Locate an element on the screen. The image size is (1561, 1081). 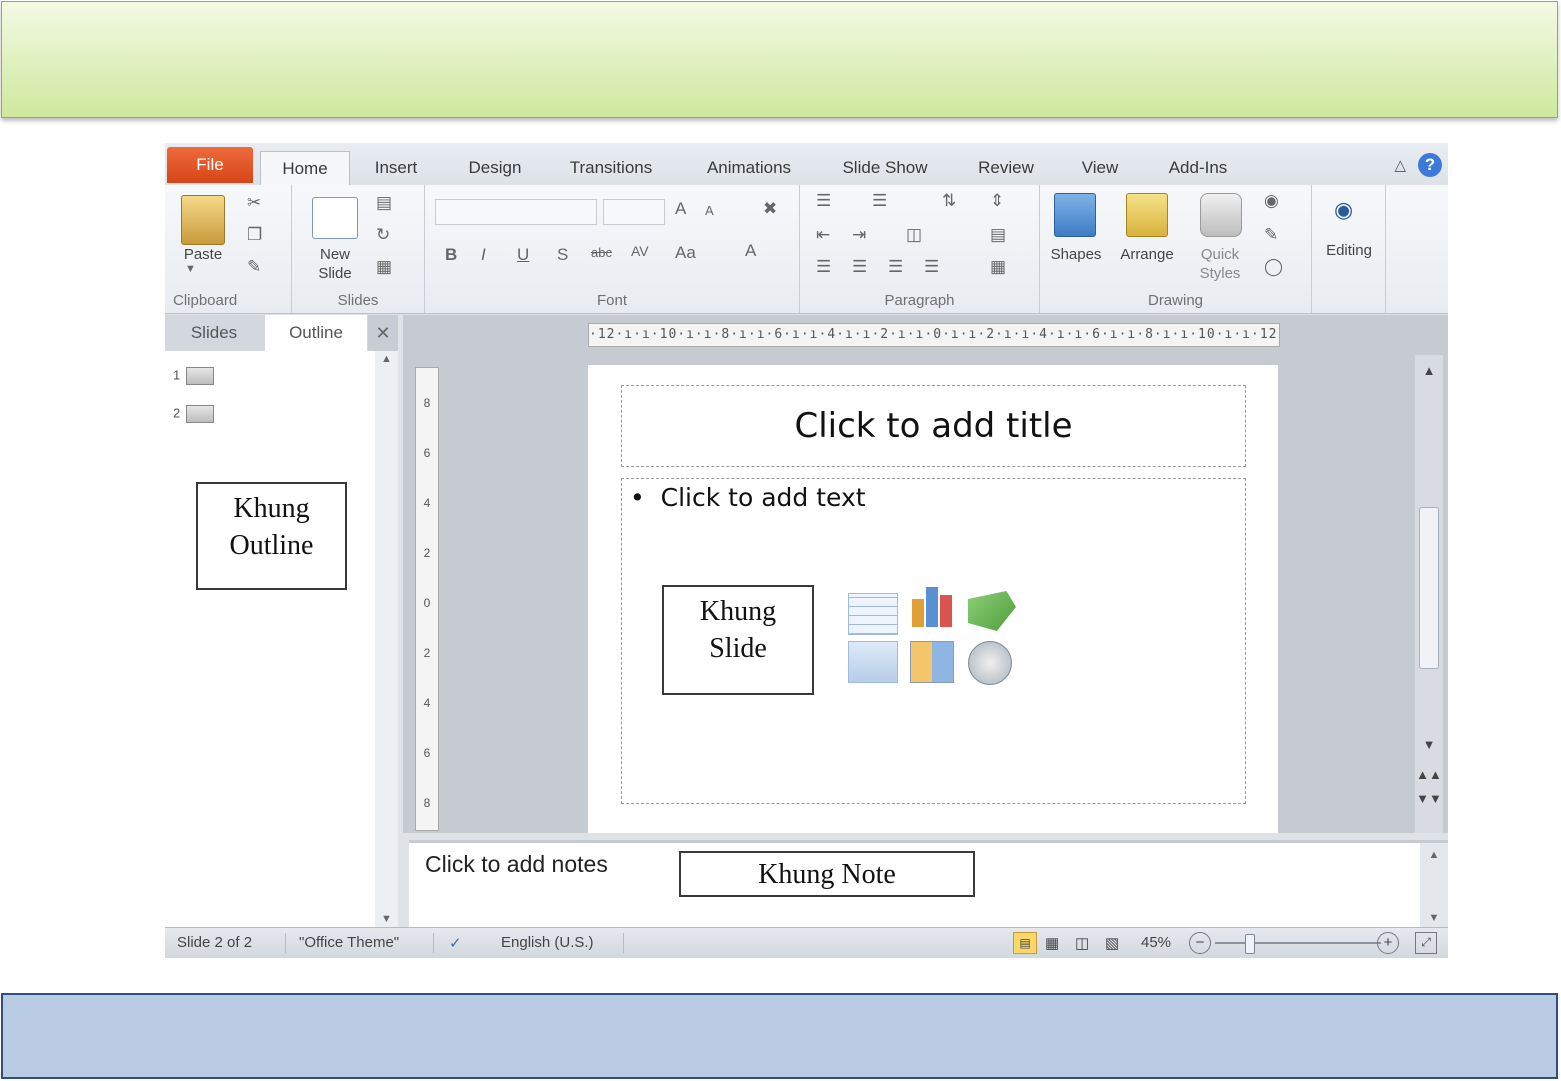
copy-icon: ❐ is located at coordinates (254, 235).